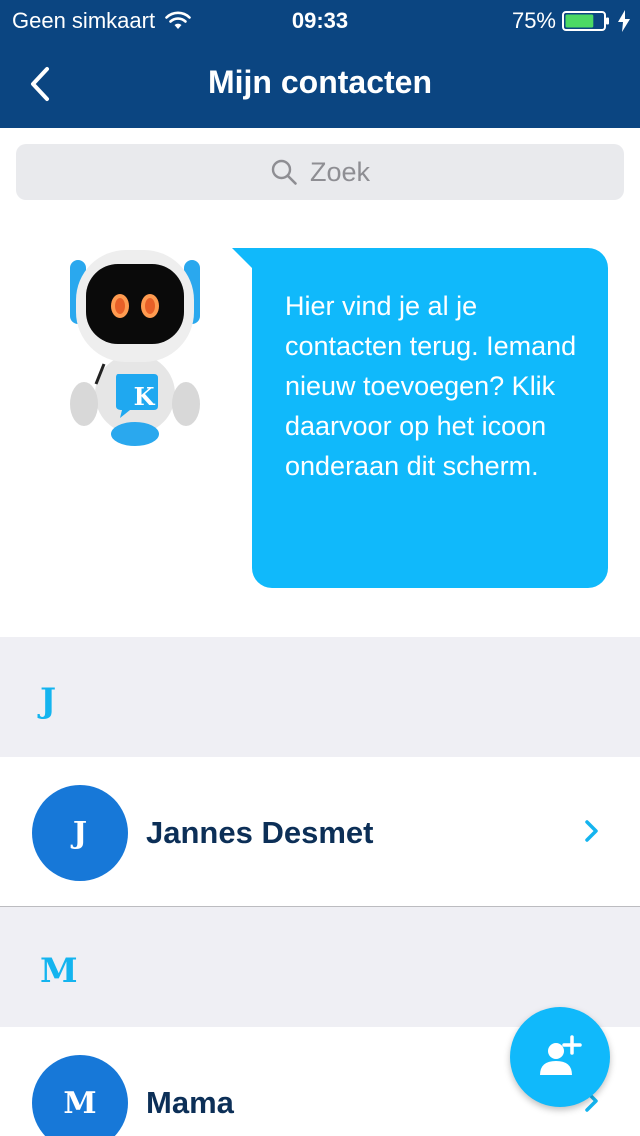 Image resolution: width=640 pixels, height=1136 pixels. I want to click on contact-row: J Jannes Desmet, so click(320, 832).